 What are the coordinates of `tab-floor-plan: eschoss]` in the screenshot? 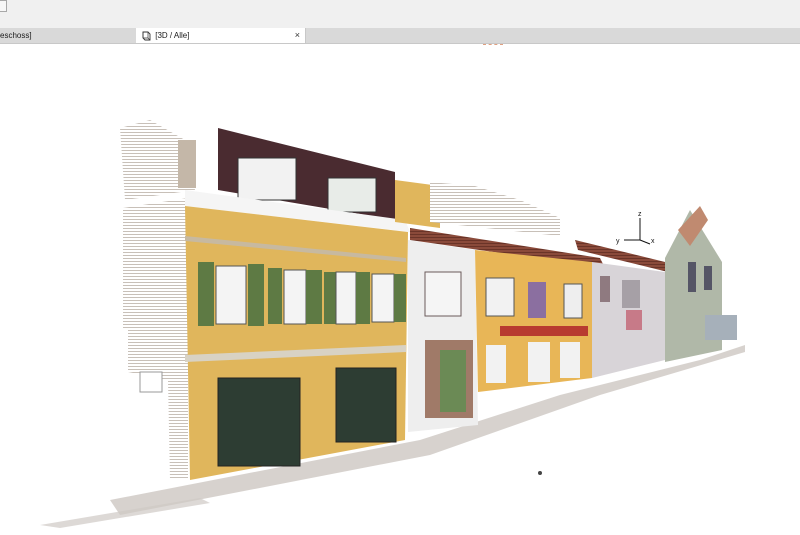 It's located at (68, 35).